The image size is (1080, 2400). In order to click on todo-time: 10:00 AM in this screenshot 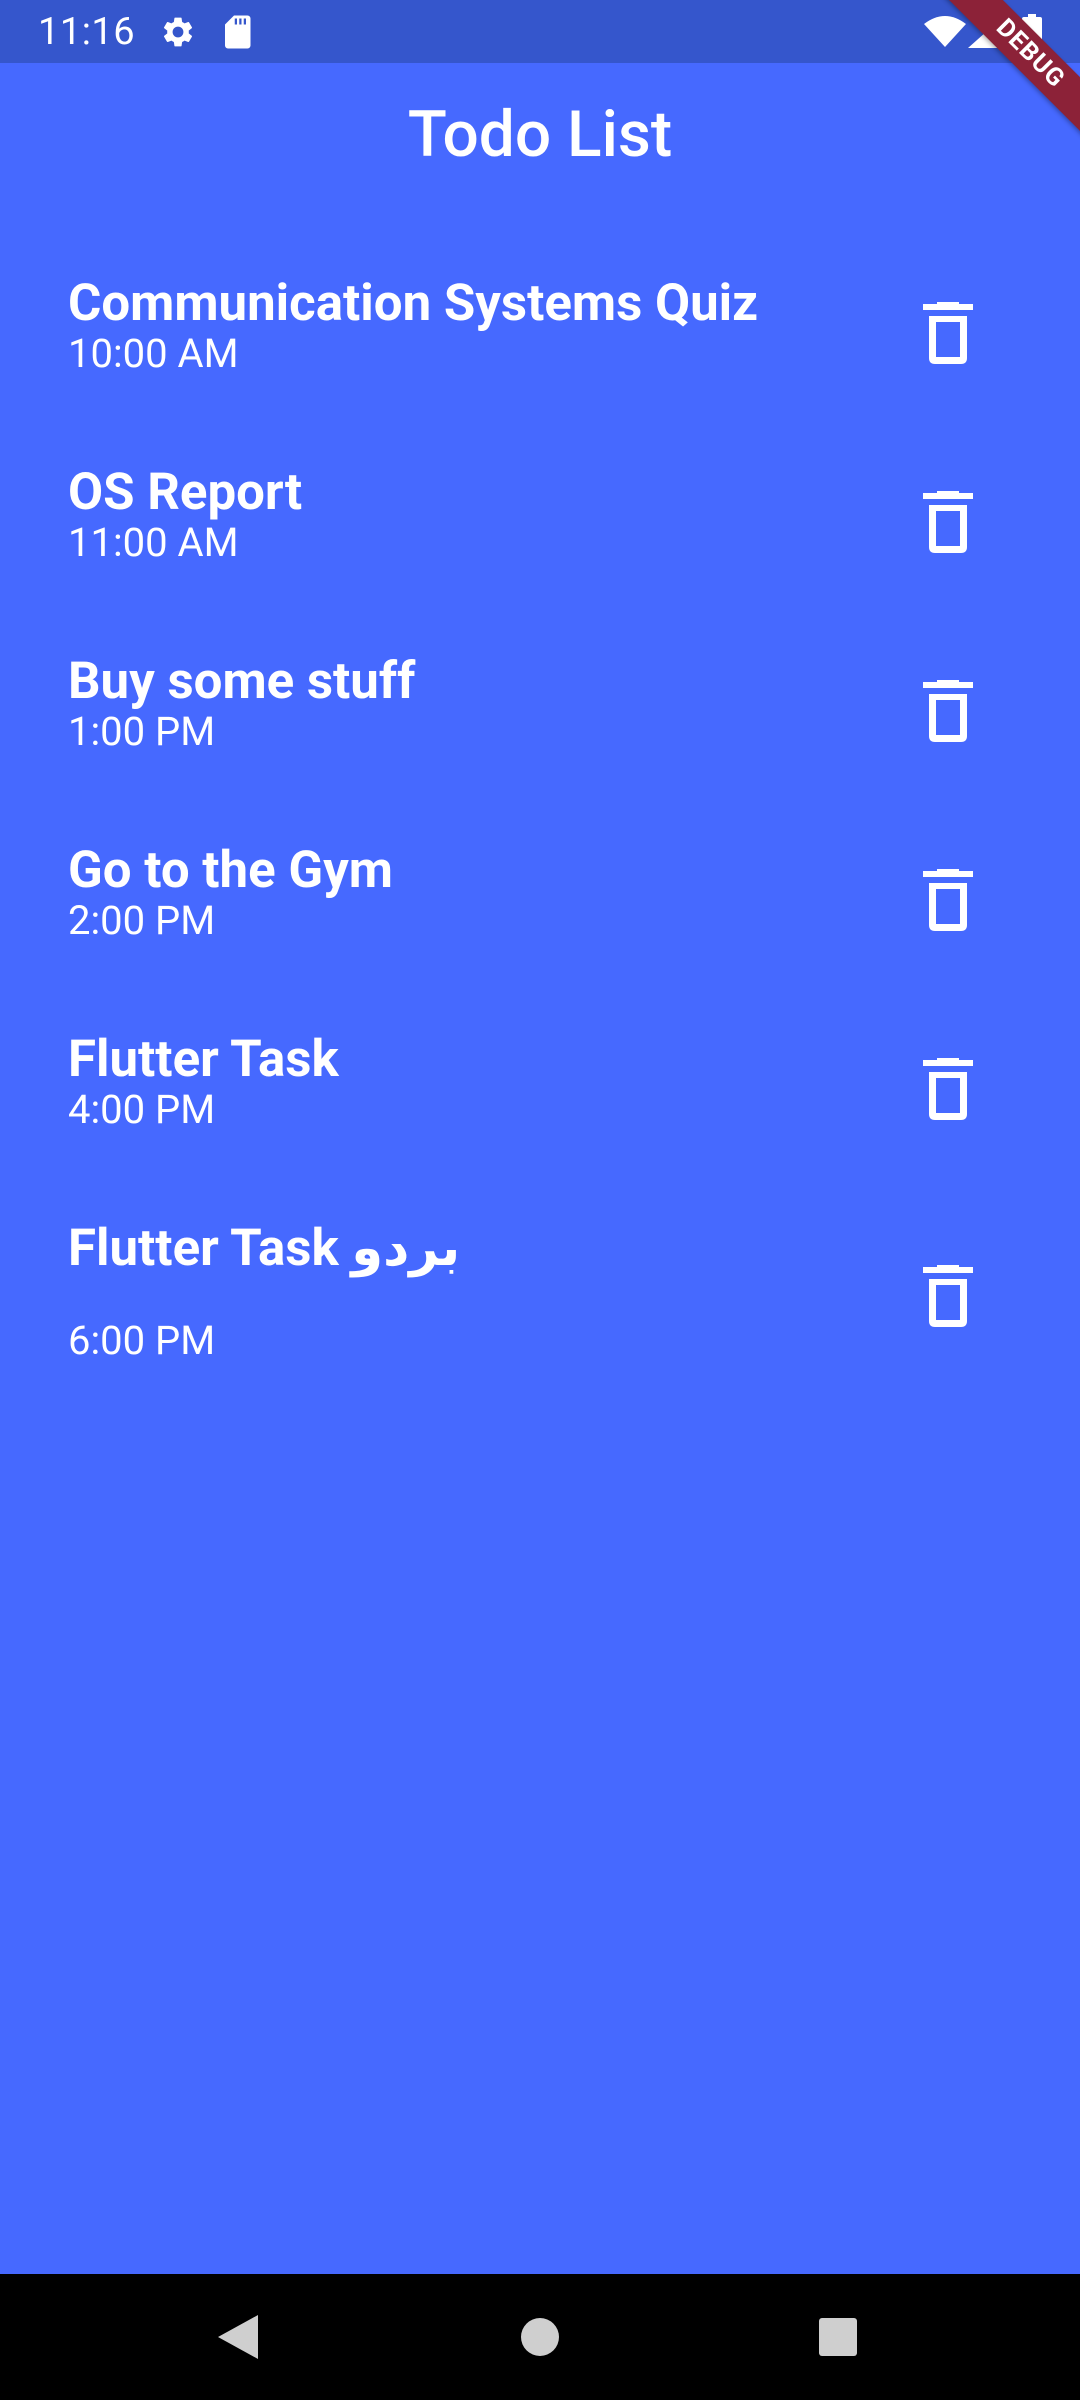, I will do `click(153, 353)`.